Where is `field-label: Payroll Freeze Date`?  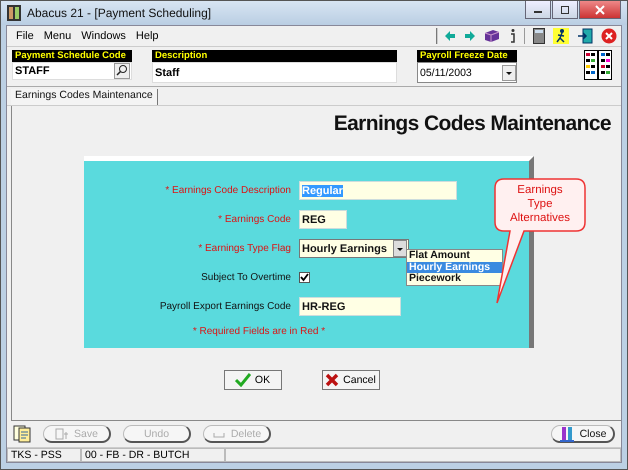 field-label: Payroll Freeze Date is located at coordinates (467, 56).